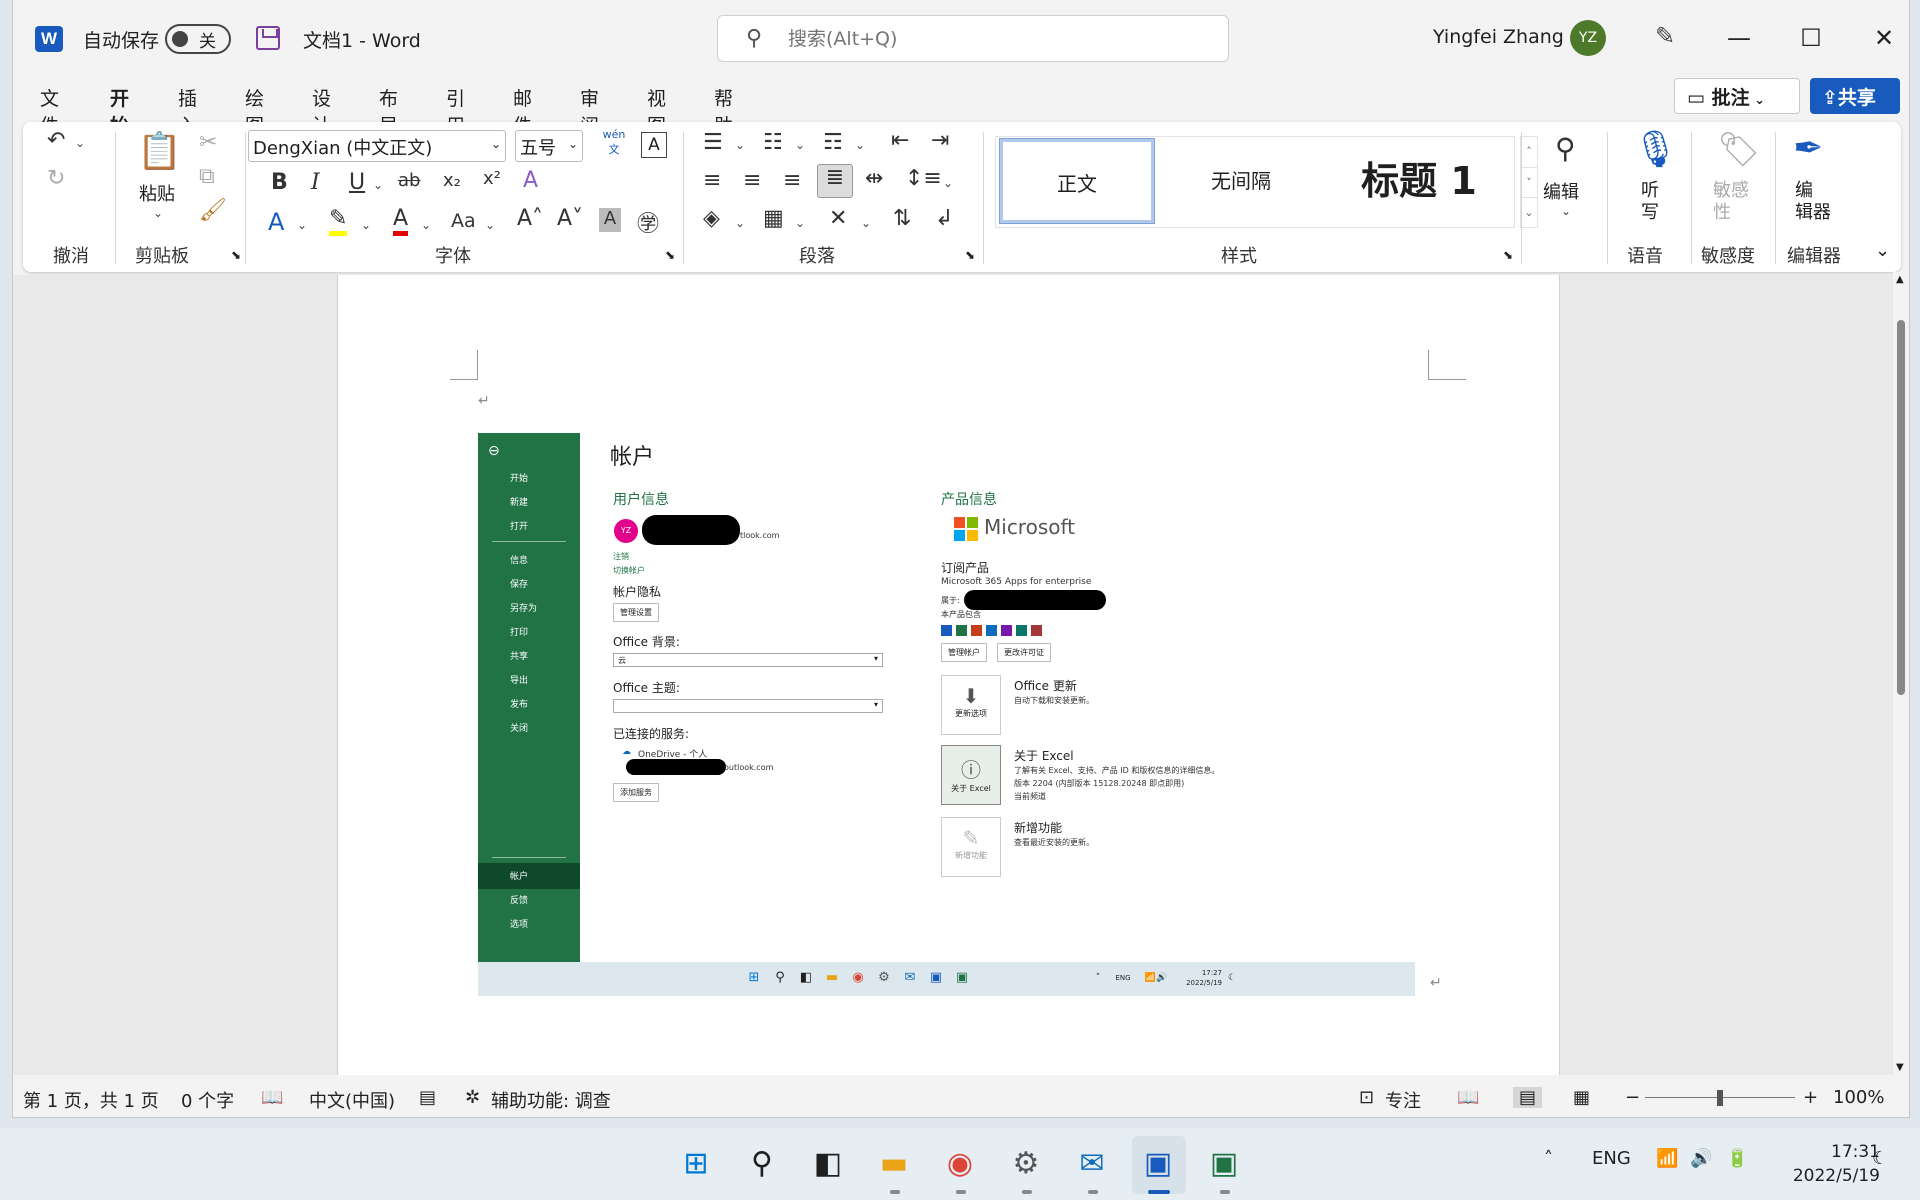 Image resolution: width=1920 pixels, height=1200 pixels. What do you see at coordinates (272, 1097) in the screenshot?
I see `proofing-icon: 📖` at bounding box center [272, 1097].